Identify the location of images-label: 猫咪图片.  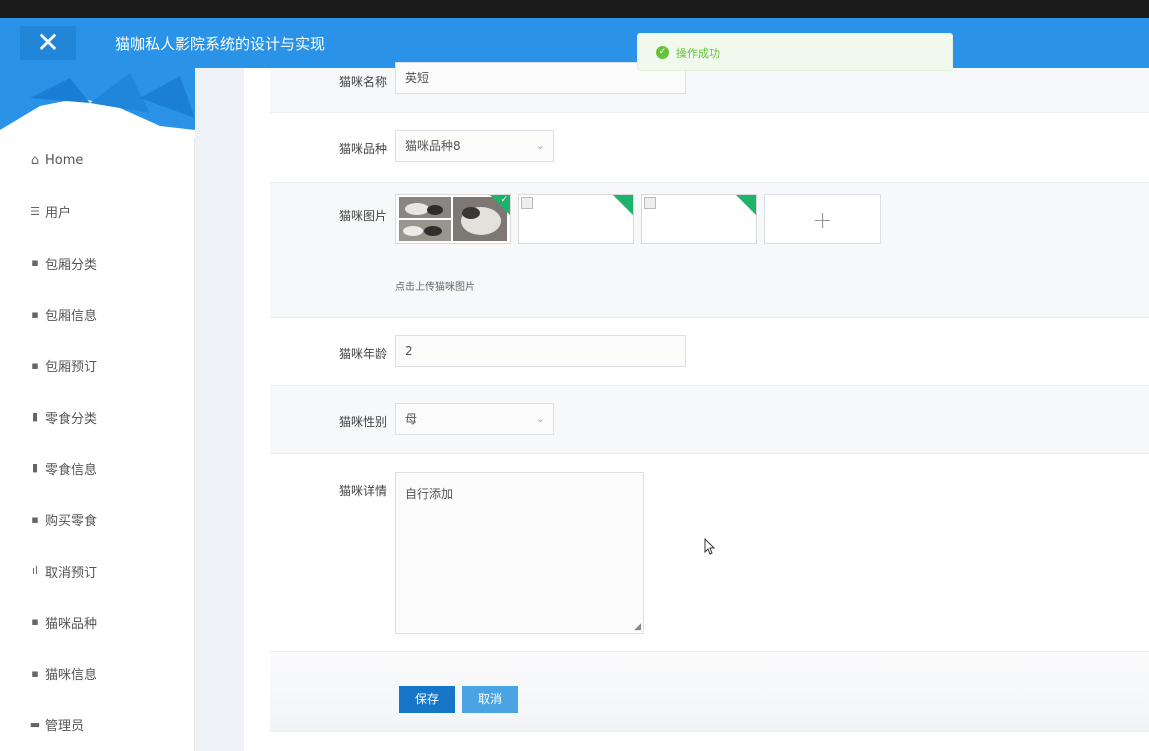
(362, 216).